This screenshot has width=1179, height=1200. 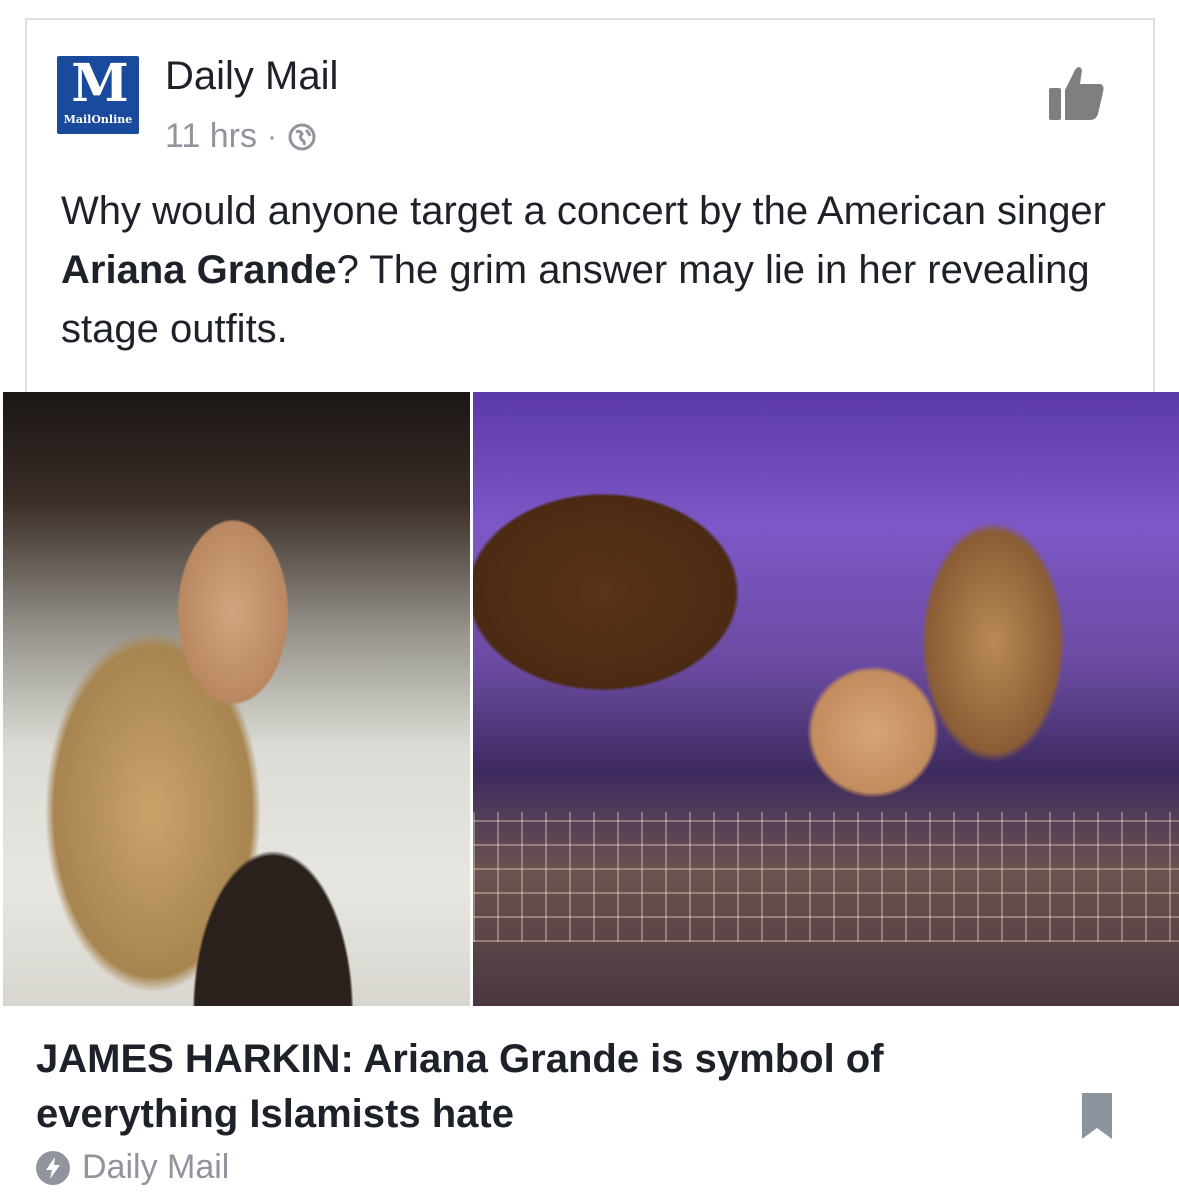 I want to click on instant-article-bolt-icon, so click(x=53, y=1167).